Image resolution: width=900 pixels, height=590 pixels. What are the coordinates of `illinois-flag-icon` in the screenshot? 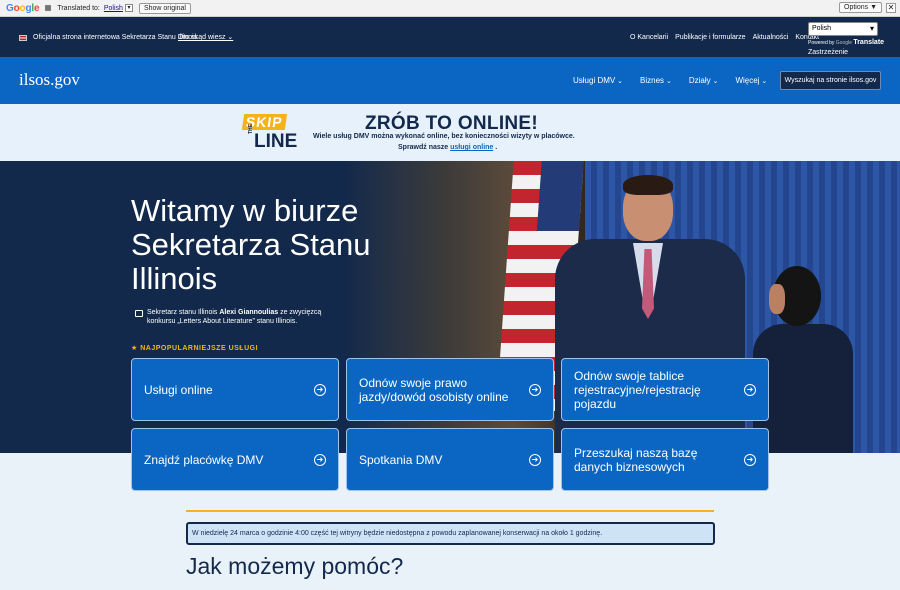 It's located at (23, 38).